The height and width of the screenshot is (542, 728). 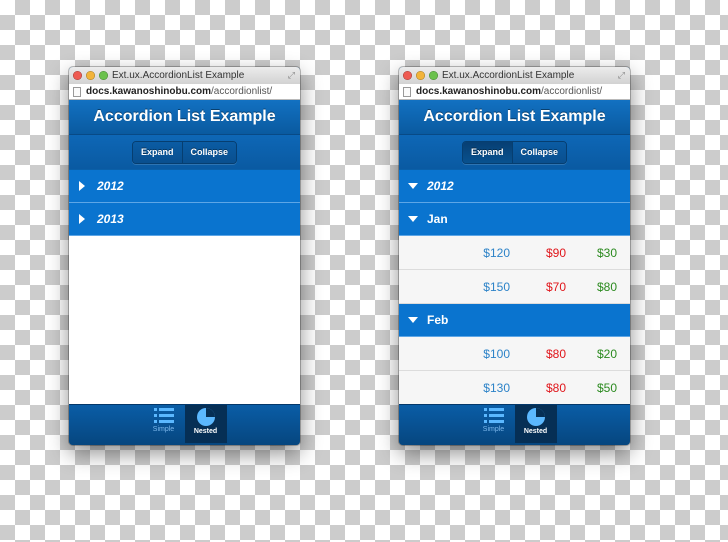 I want to click on accordion-header: 2013, so click(x=184, y=219).